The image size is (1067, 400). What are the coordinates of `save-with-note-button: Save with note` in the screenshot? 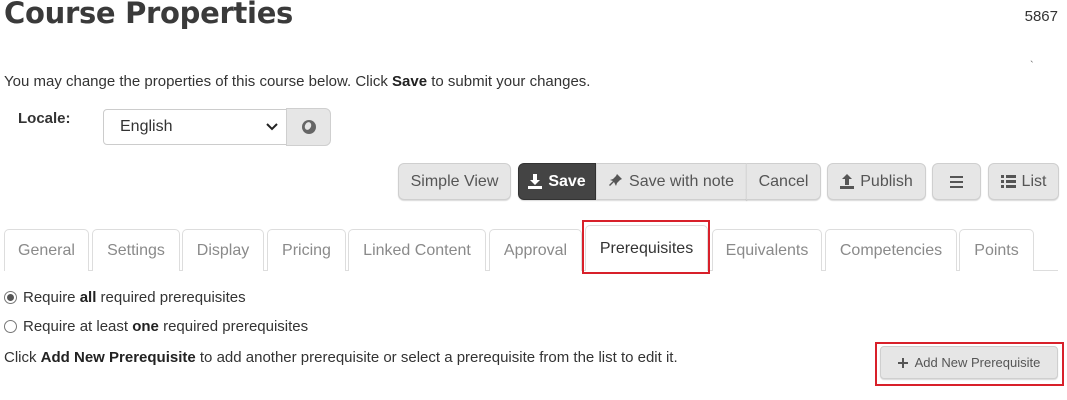 It's located at (671, 181).